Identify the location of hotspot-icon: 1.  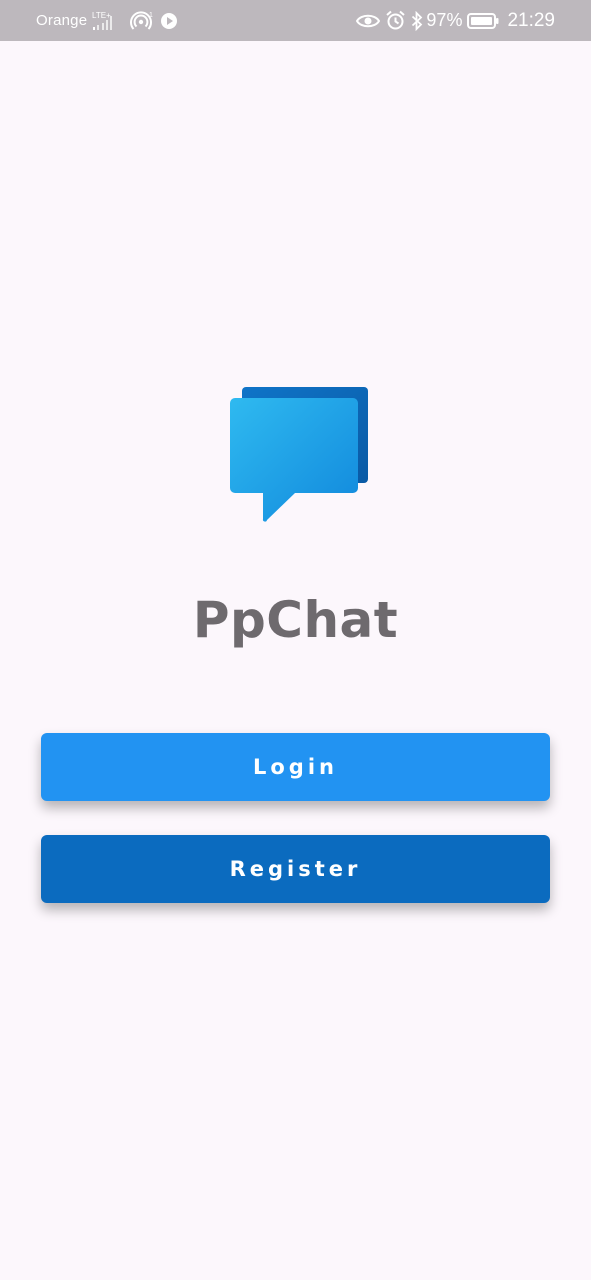
(143, 21).